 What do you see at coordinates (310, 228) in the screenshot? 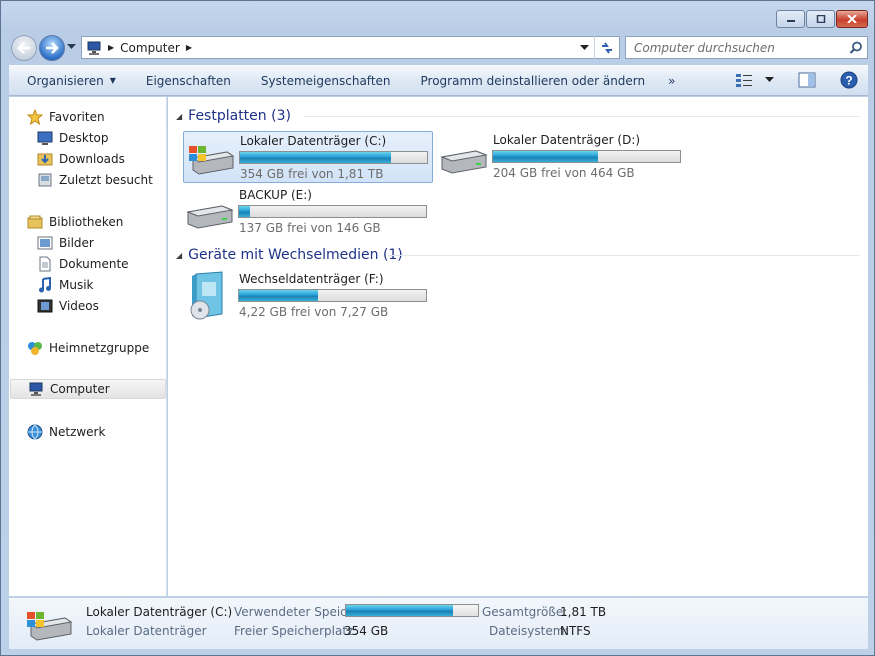
I see `drive-free-space: 137 GB frei von 146 GB` at bounding box center [310, 228].